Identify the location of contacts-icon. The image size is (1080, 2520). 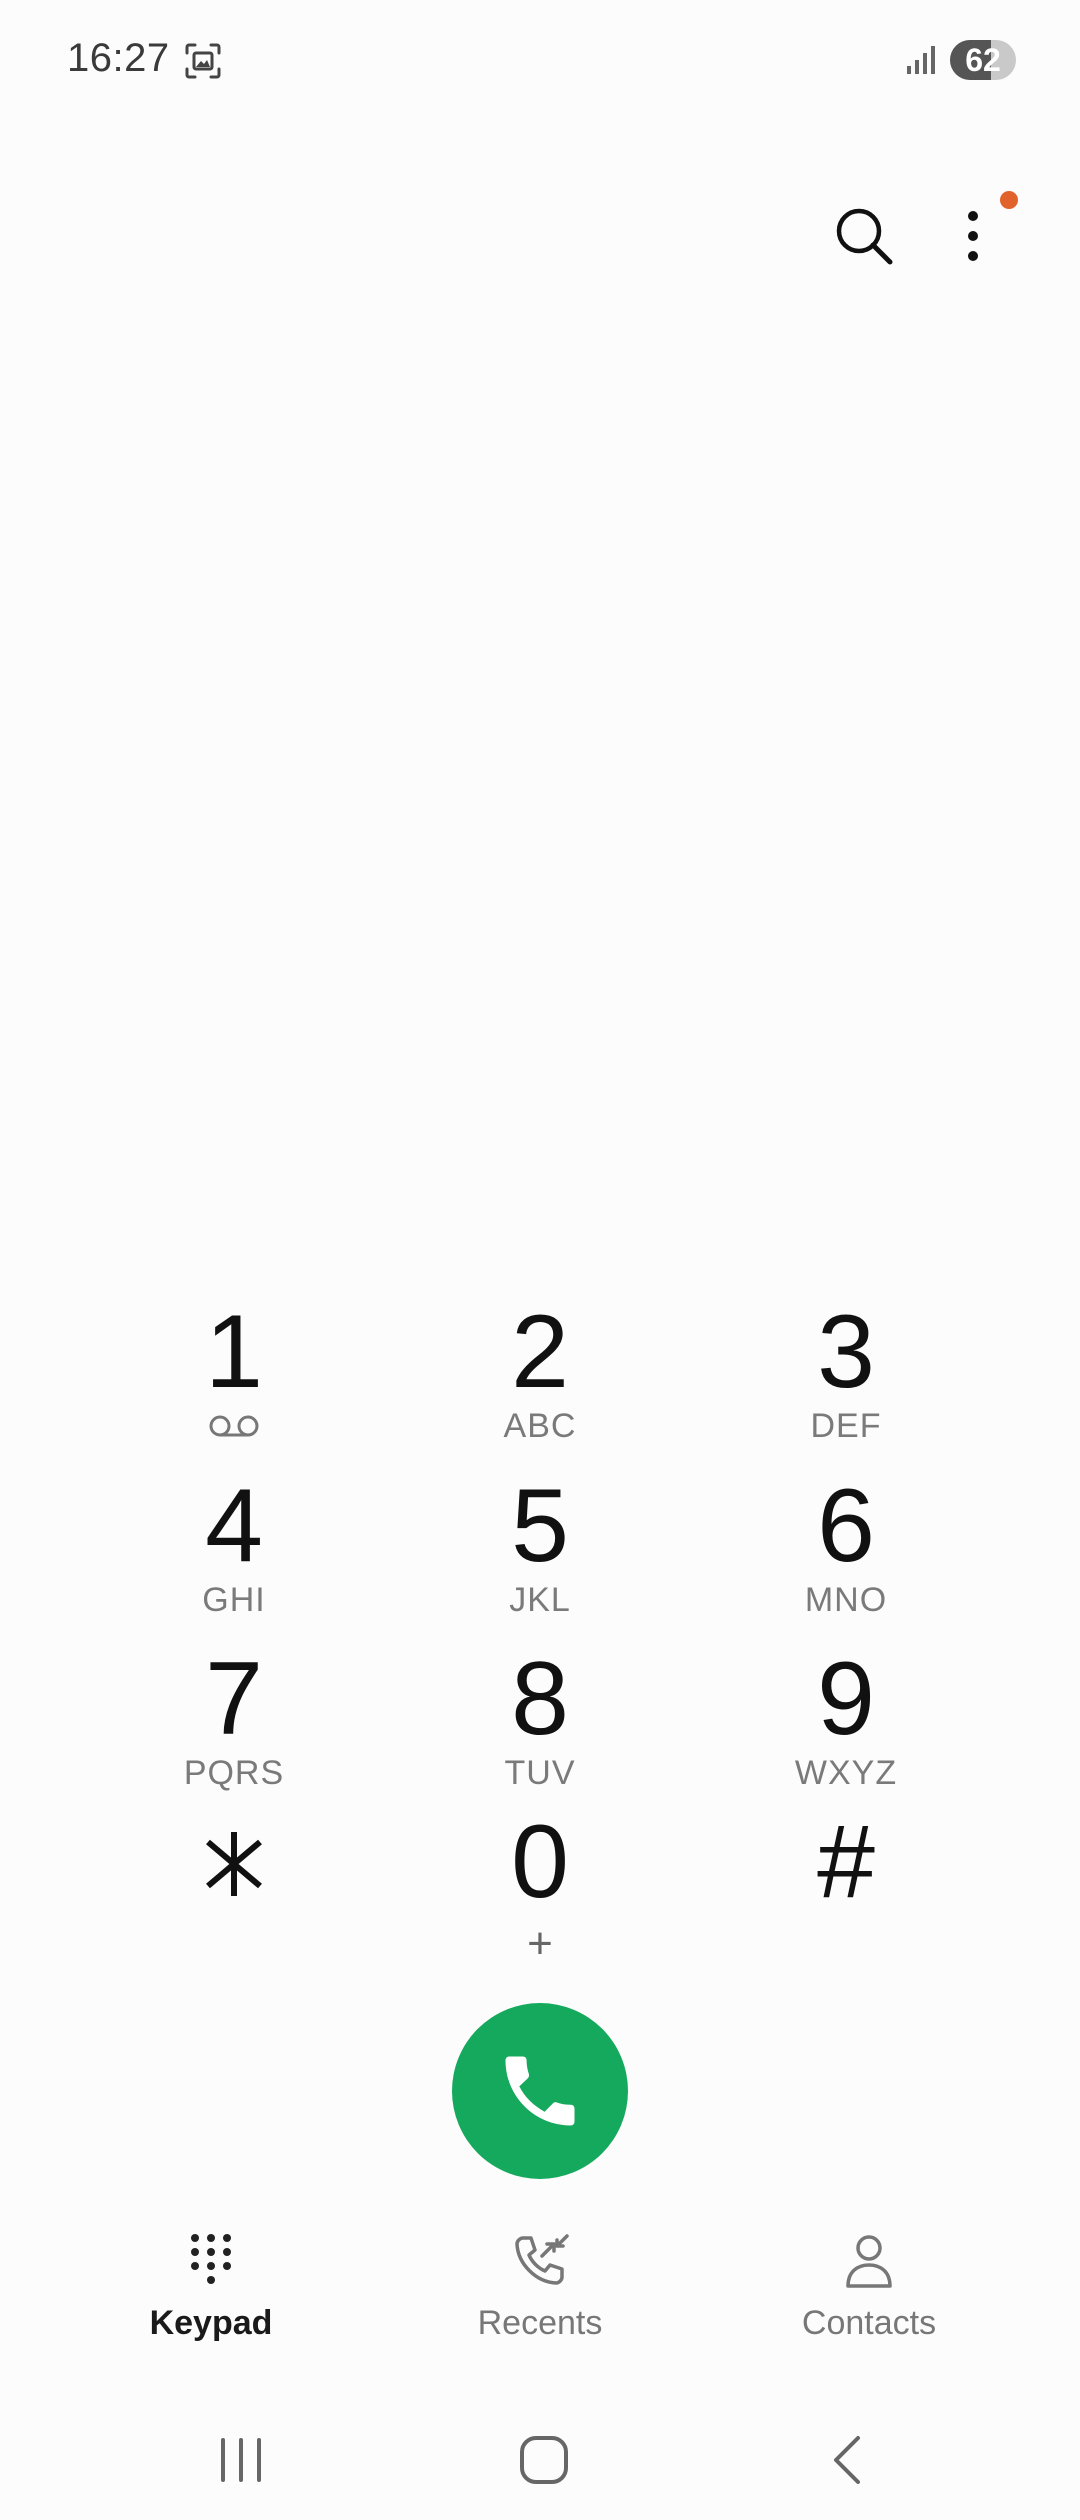
(869, 2261).